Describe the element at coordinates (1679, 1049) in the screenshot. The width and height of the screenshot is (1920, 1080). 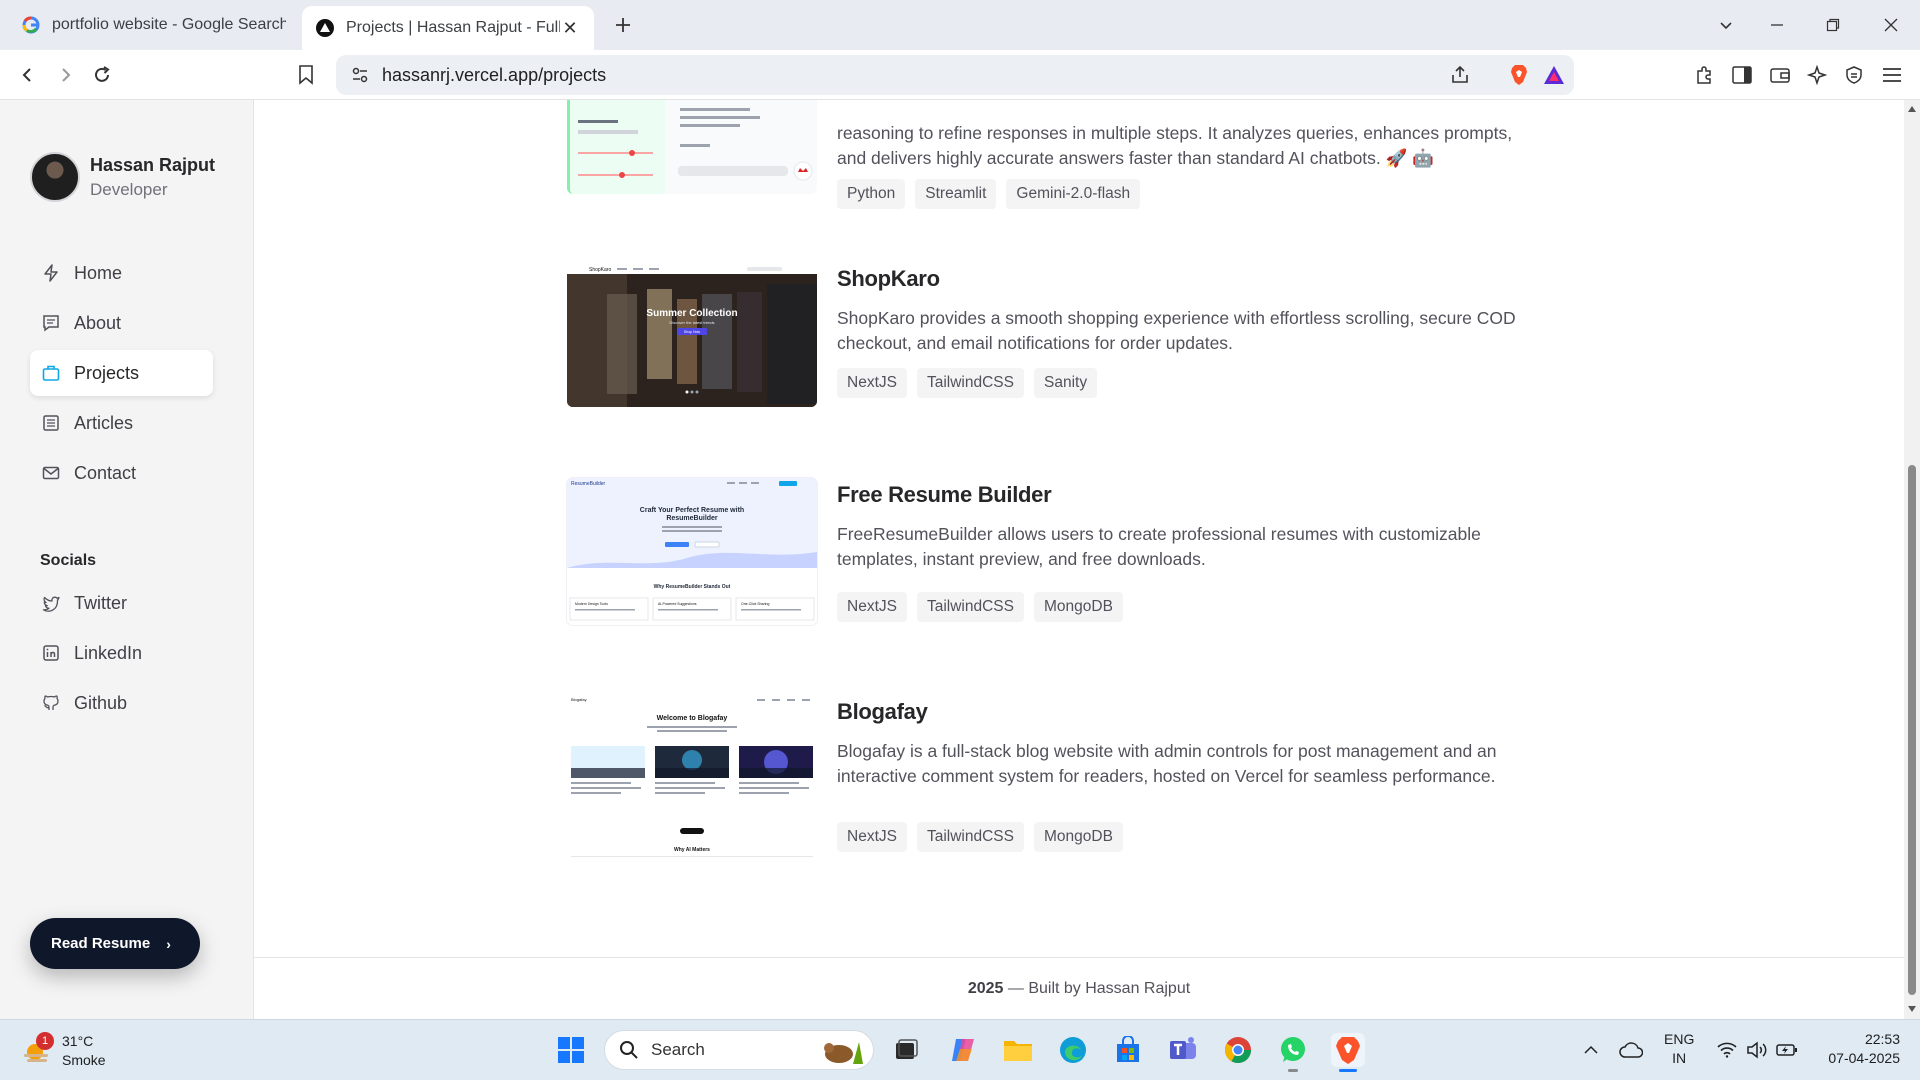
I see `language-indicator: ENG IN` at that location.